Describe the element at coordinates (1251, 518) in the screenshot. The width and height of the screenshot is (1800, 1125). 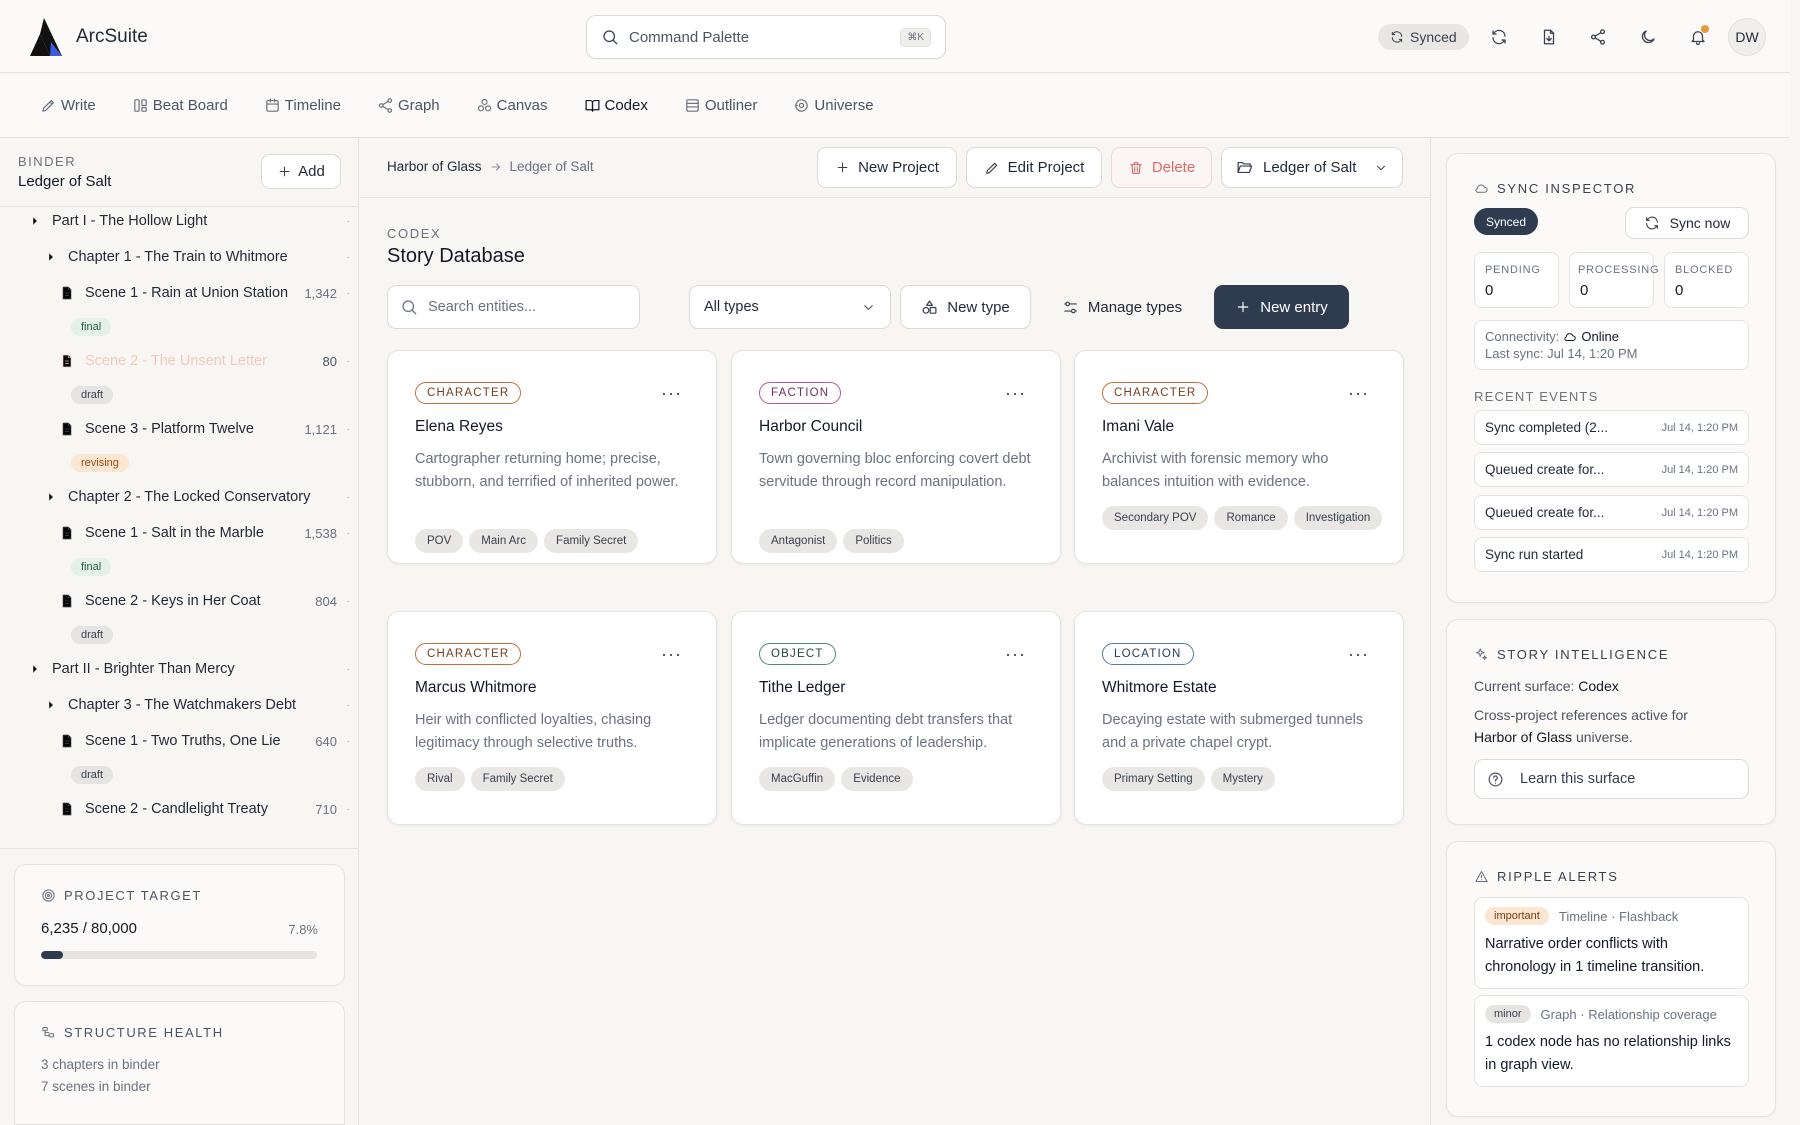
I see `entity-tag: Romance` at that location.